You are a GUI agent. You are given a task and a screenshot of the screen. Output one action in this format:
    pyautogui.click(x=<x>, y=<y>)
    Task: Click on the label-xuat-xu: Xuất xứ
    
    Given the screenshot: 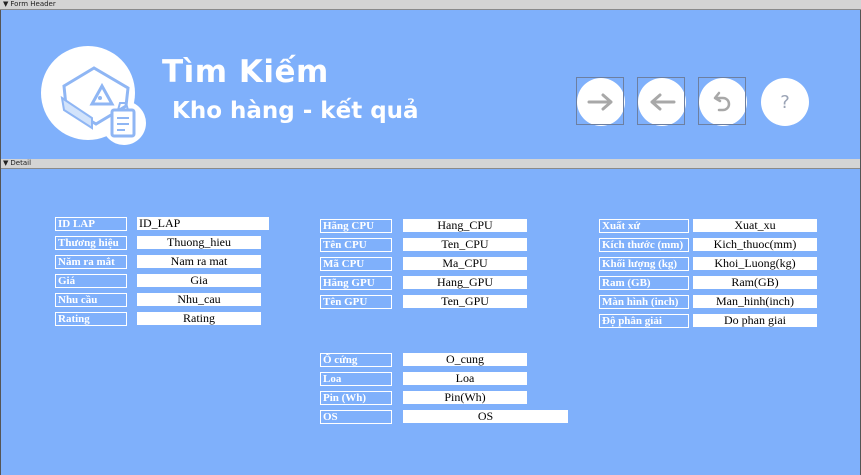 What is the action you would take?
    pyautogui.click(x=644, y=226)
    